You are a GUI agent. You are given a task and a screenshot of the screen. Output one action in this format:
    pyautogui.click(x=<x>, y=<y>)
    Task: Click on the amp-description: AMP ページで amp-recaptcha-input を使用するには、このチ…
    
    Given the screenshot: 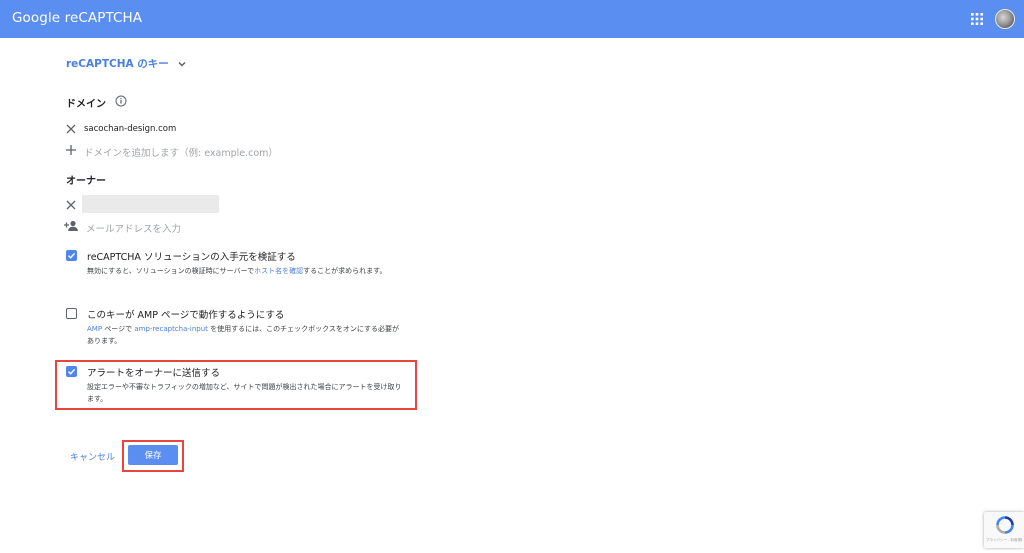 What is the action you would take?
    pyautogui.click(x=243, y=335)
    